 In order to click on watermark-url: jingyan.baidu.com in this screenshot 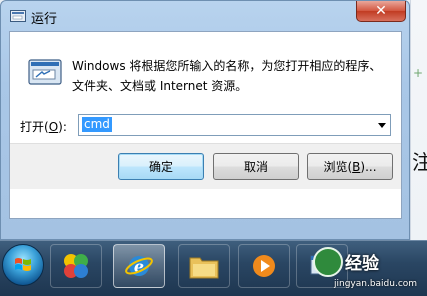, I will do `click(376, 284)`.